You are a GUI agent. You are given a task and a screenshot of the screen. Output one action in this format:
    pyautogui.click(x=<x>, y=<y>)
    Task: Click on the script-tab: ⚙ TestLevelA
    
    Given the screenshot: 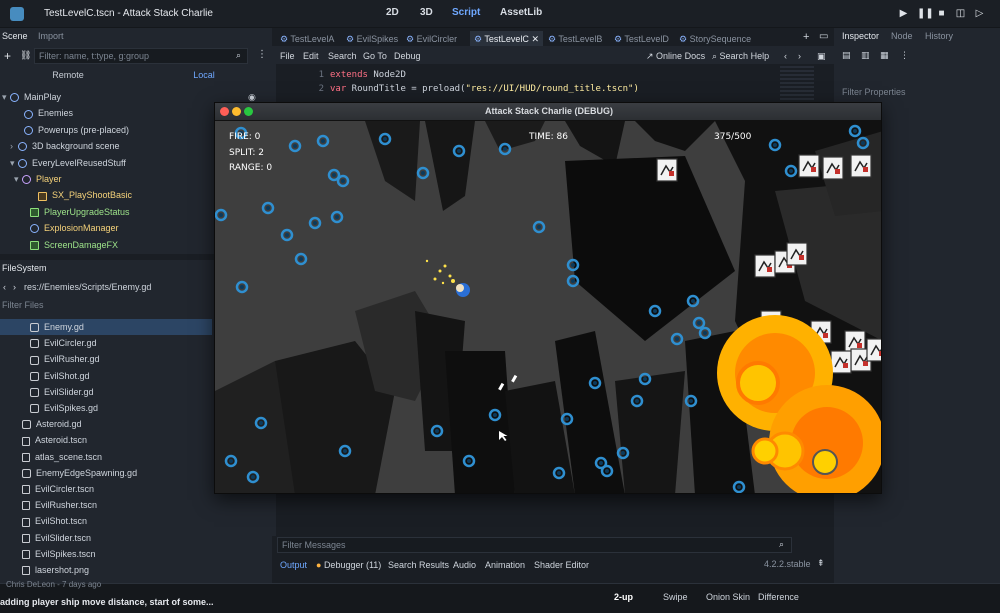 What is the action you would take?
    pyautogui.click(x=307, y=39)
    